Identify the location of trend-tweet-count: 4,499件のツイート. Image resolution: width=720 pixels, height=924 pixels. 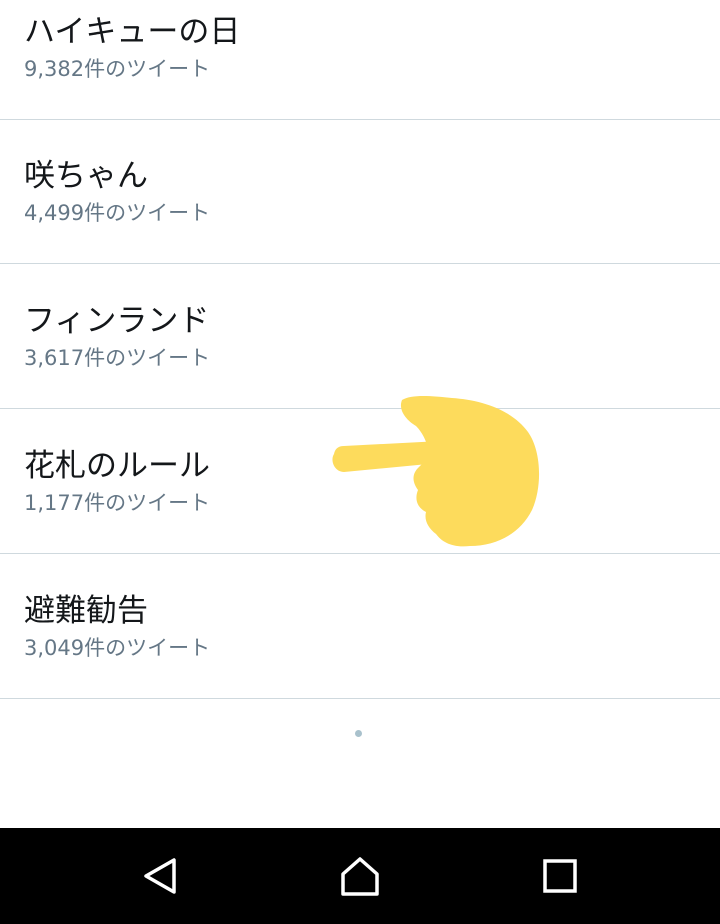
(117, 213).